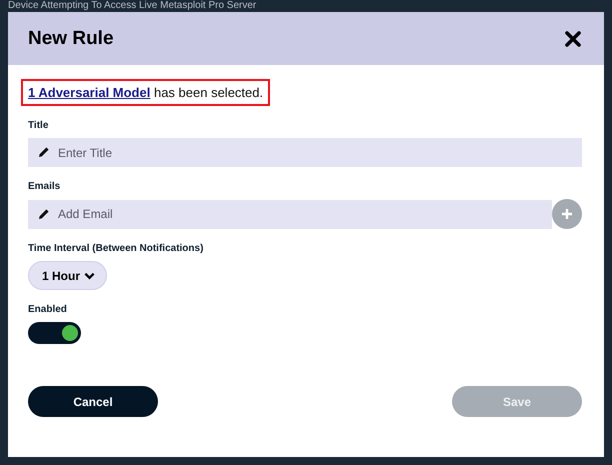 The height and width of the screenshot is (465, 612). Describe the element at coordinates (54, 333) in the screenshot. I see `enabled-toggle` at that location.